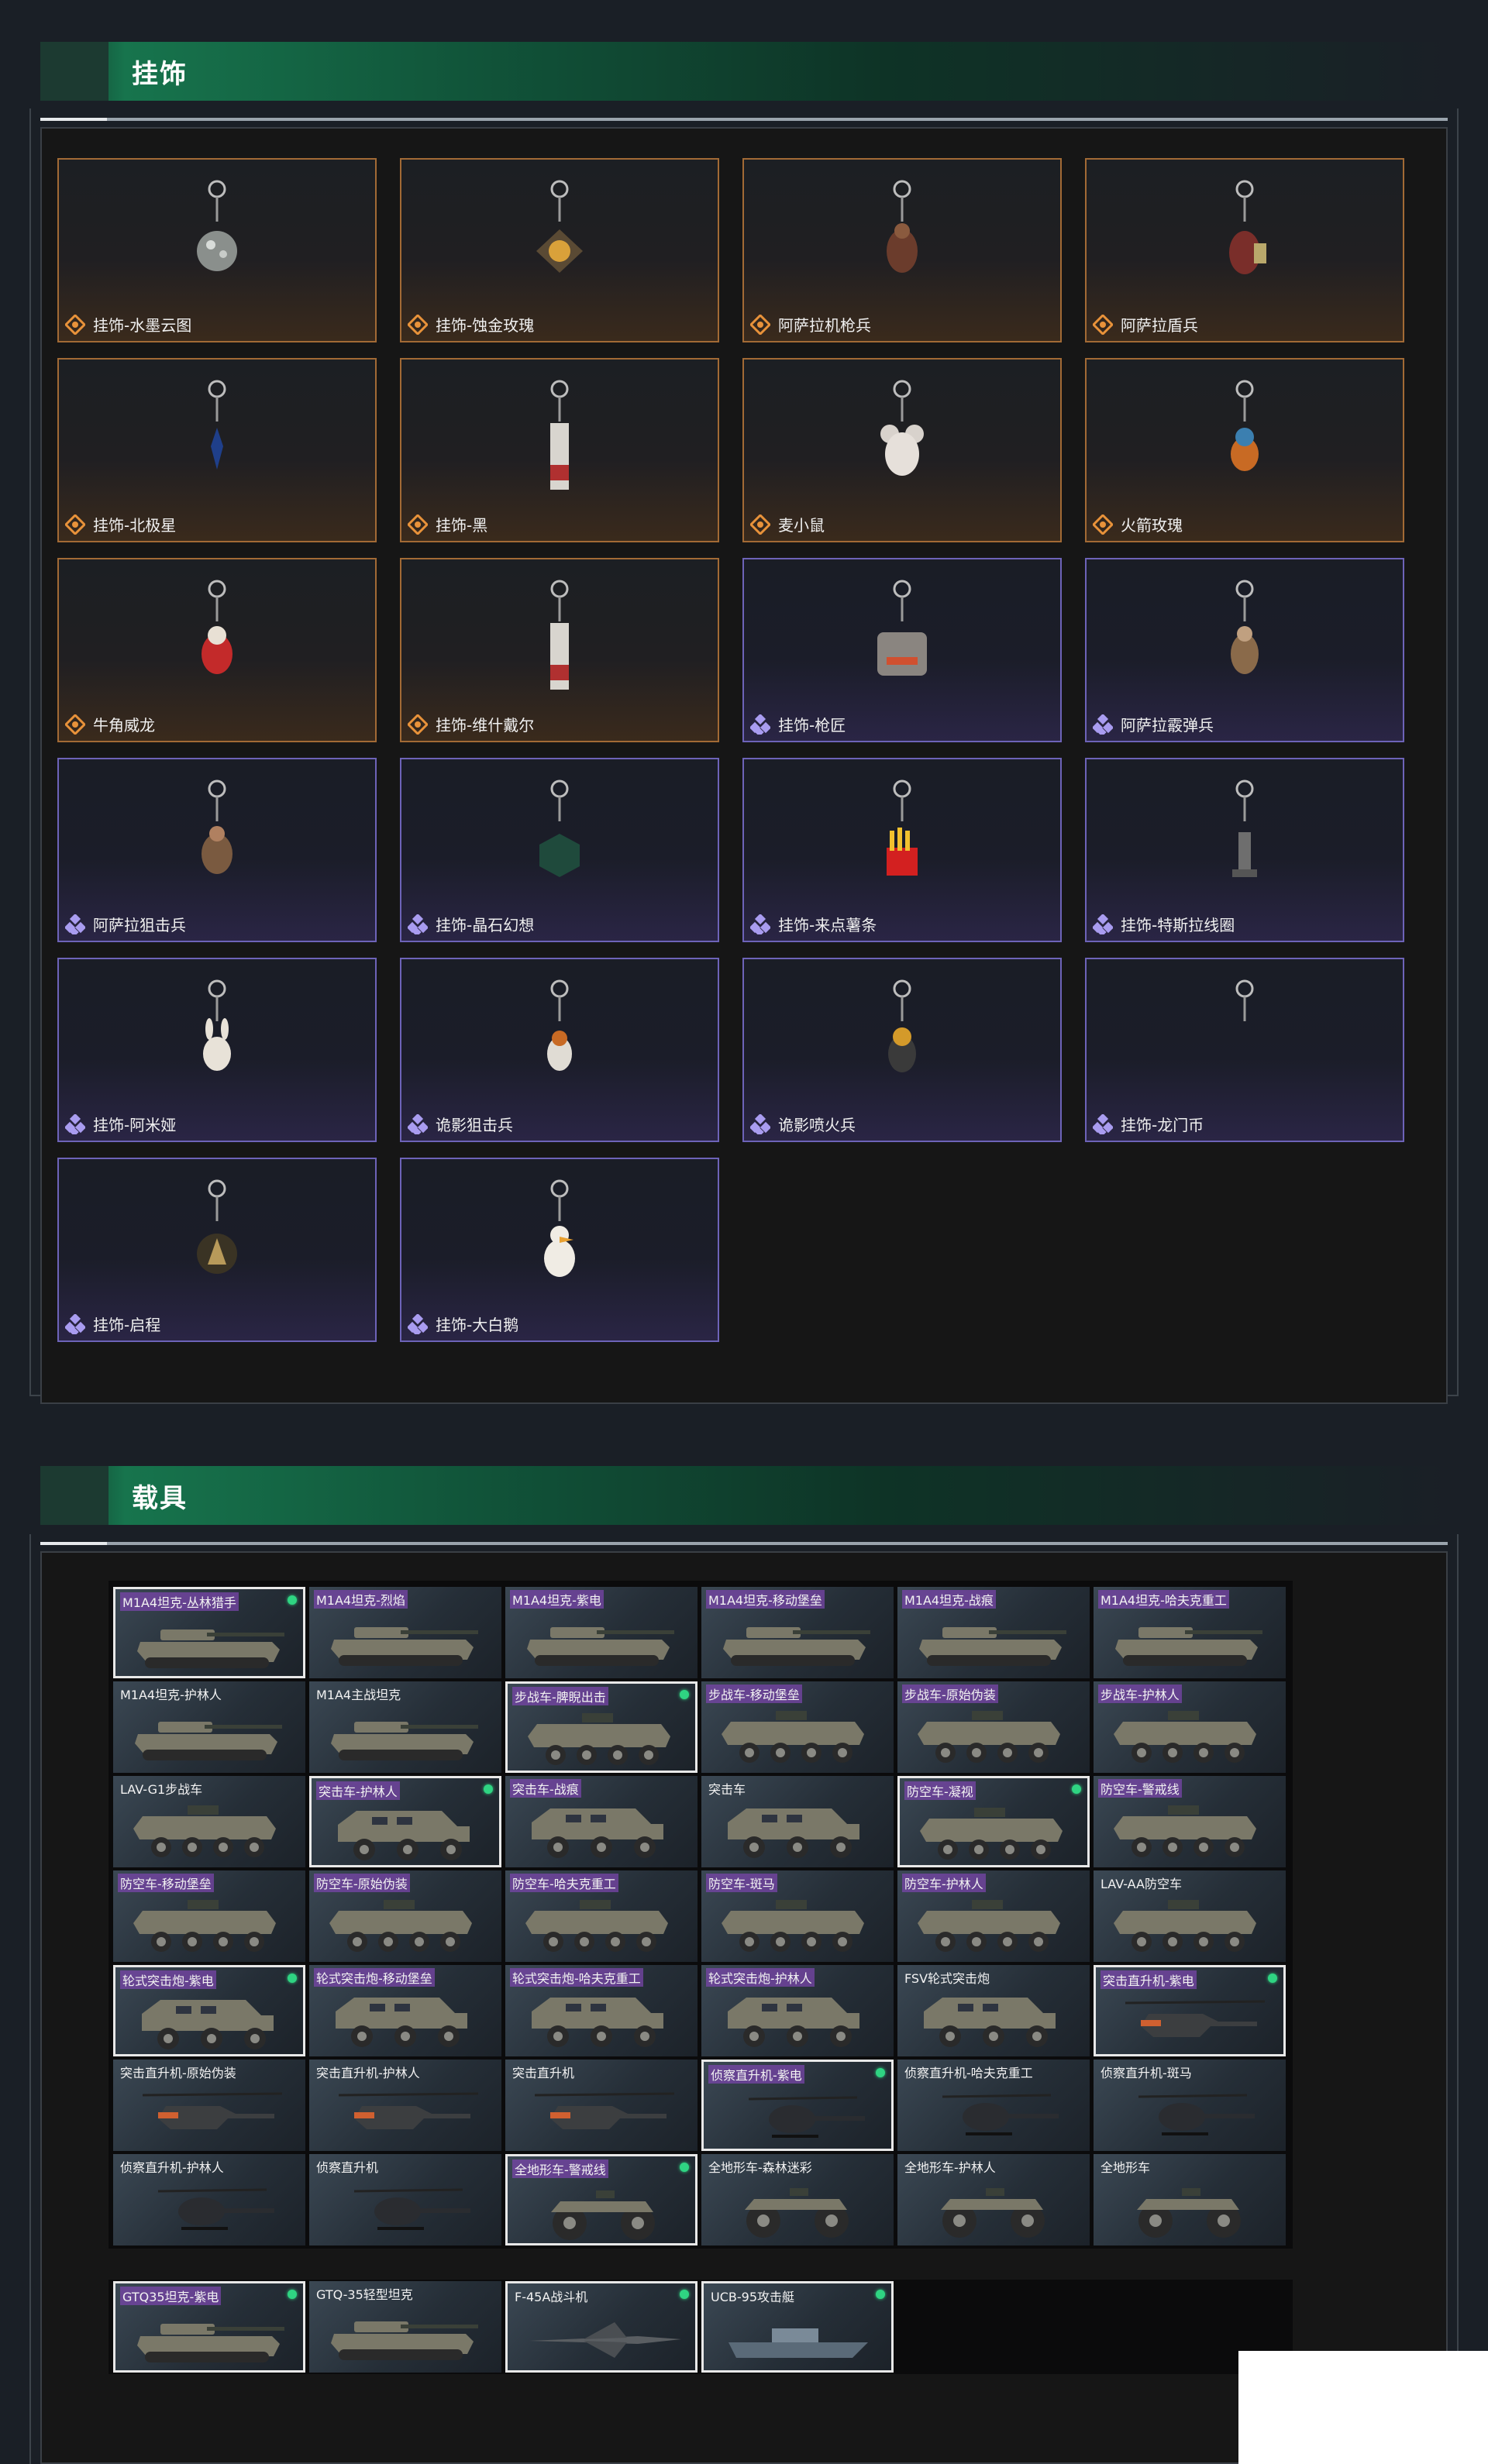 This screenshot has height=2464, width=1488. What do you see at coordinates (1190, 1821) in the screenshot?
I see `vehicle-cell: 防空车-警戒线` at bounding box center [1190, 1821].